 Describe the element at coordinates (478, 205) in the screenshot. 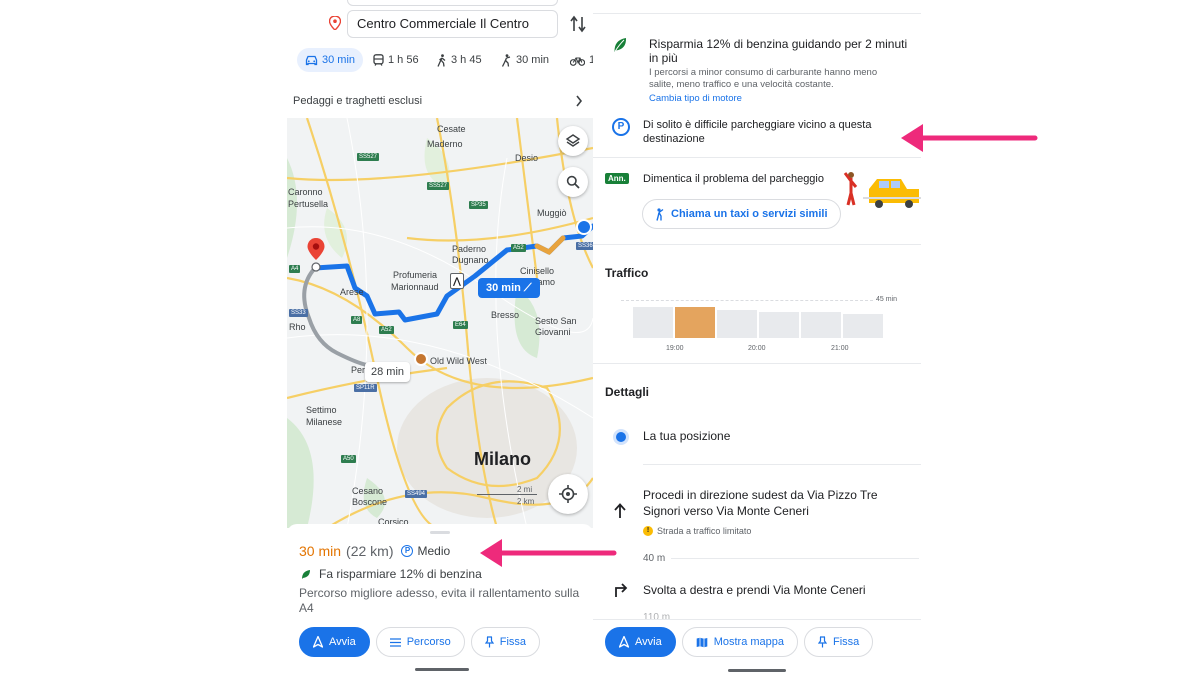

I see `road-shield: SP35` at that location.